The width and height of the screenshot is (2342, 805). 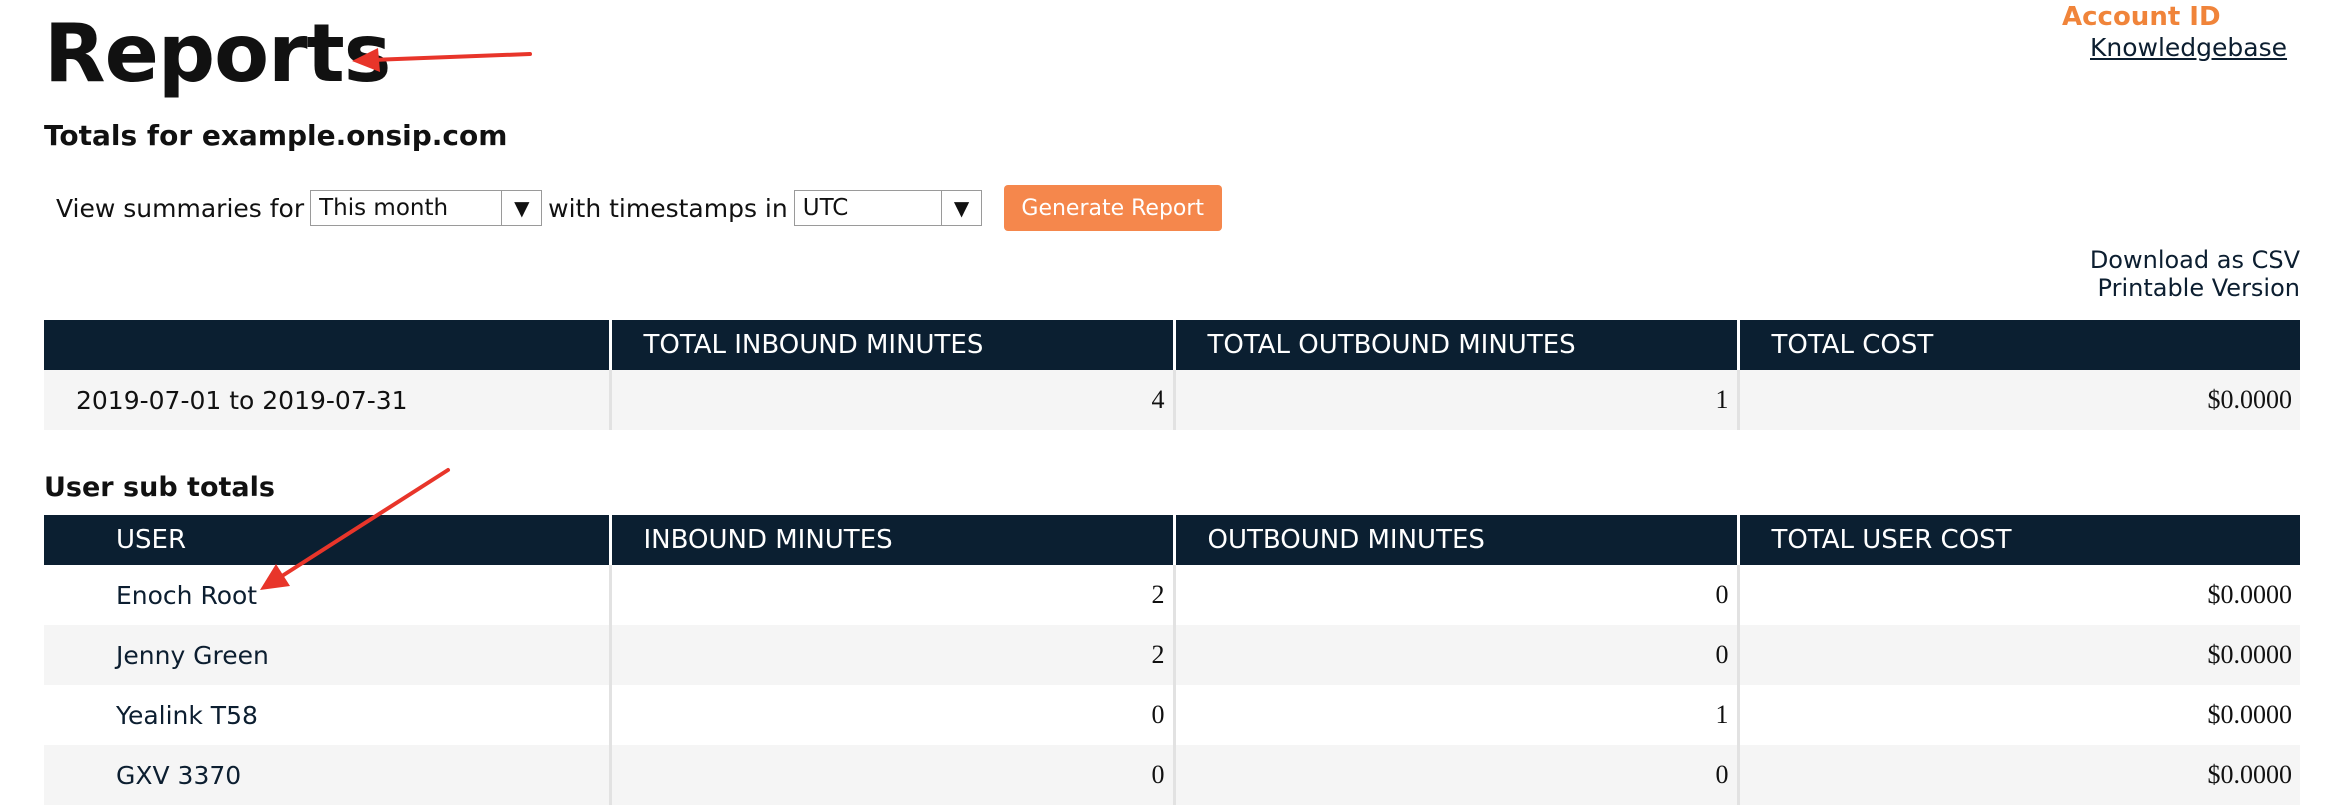 What do you see at coordinates (1455, 540) in the screenshot?
I see `users-header-outbound: OUTBOUND MINUTES` at bounding box center [1455, 540].